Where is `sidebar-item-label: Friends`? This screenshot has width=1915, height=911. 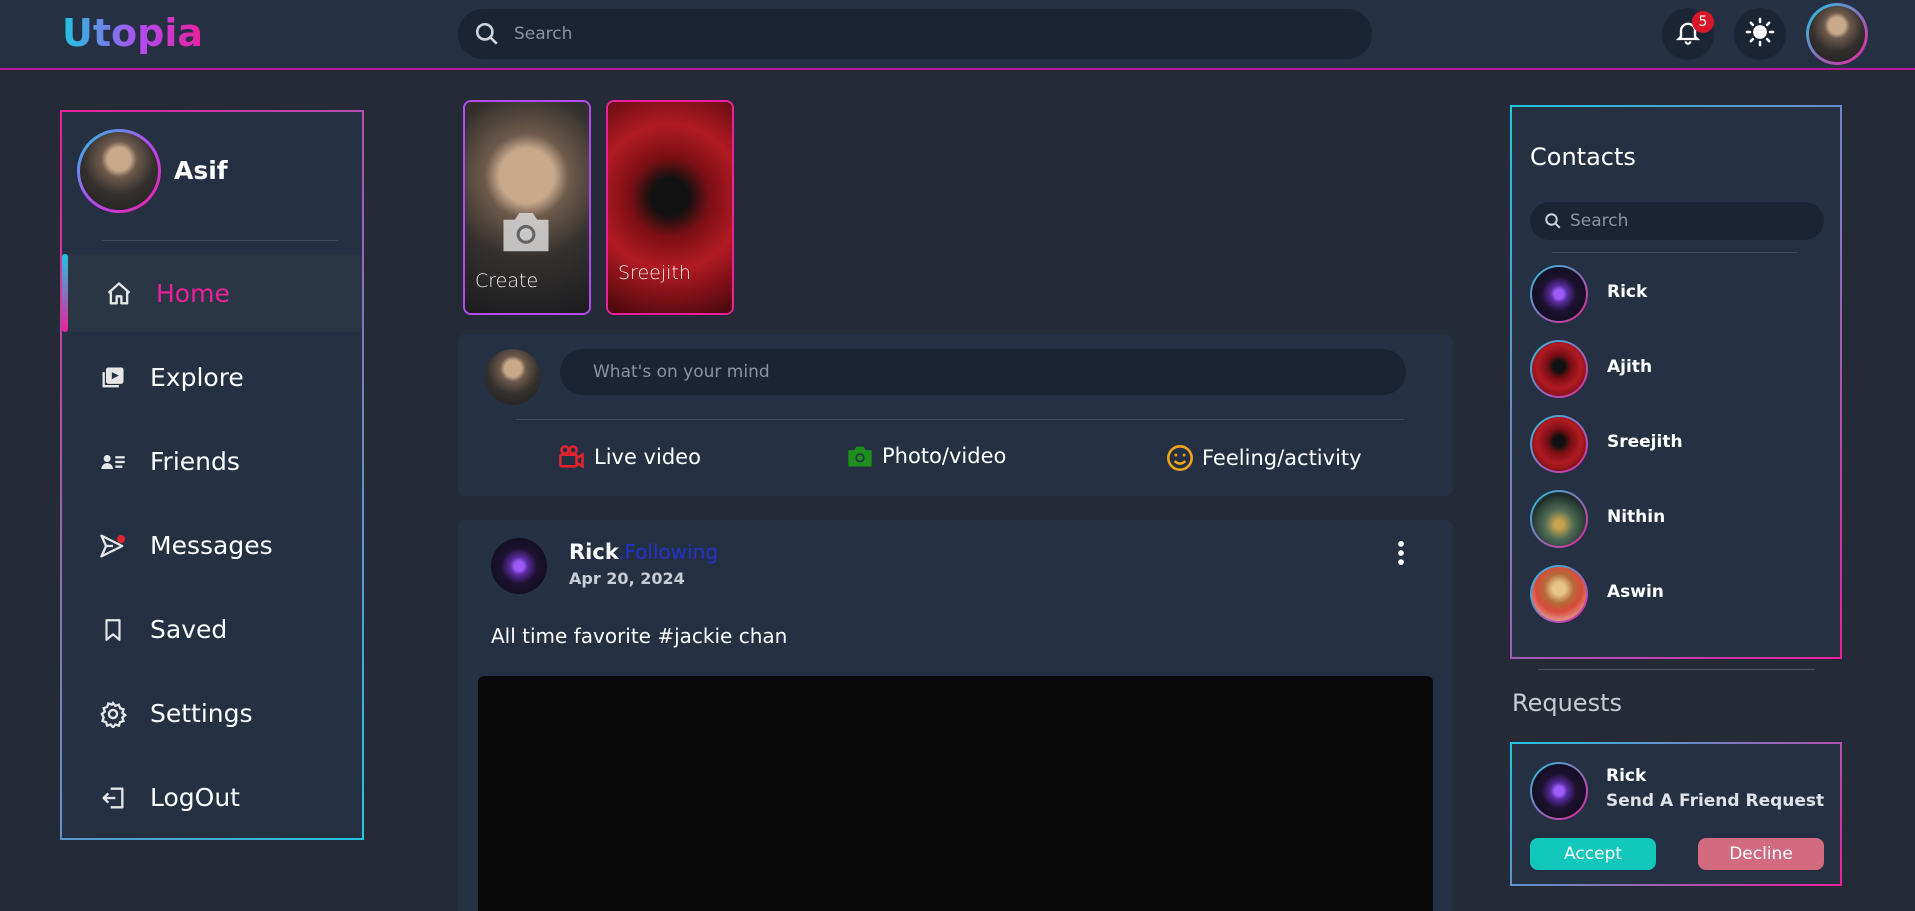
sidebar-item-label: Friends is located at coordinates (195, 461).